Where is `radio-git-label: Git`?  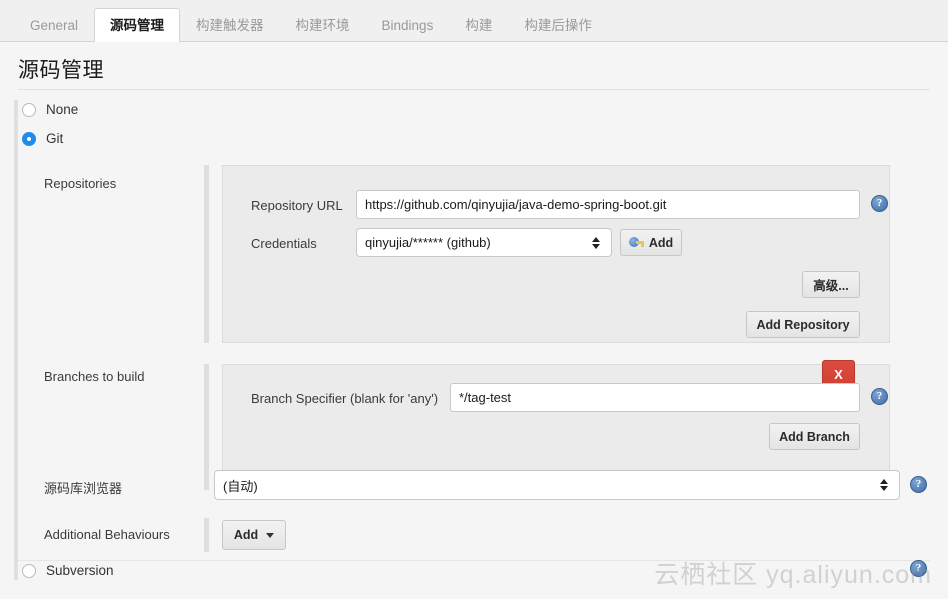
radio-git-label: Git is located at coordinates (55, 138).